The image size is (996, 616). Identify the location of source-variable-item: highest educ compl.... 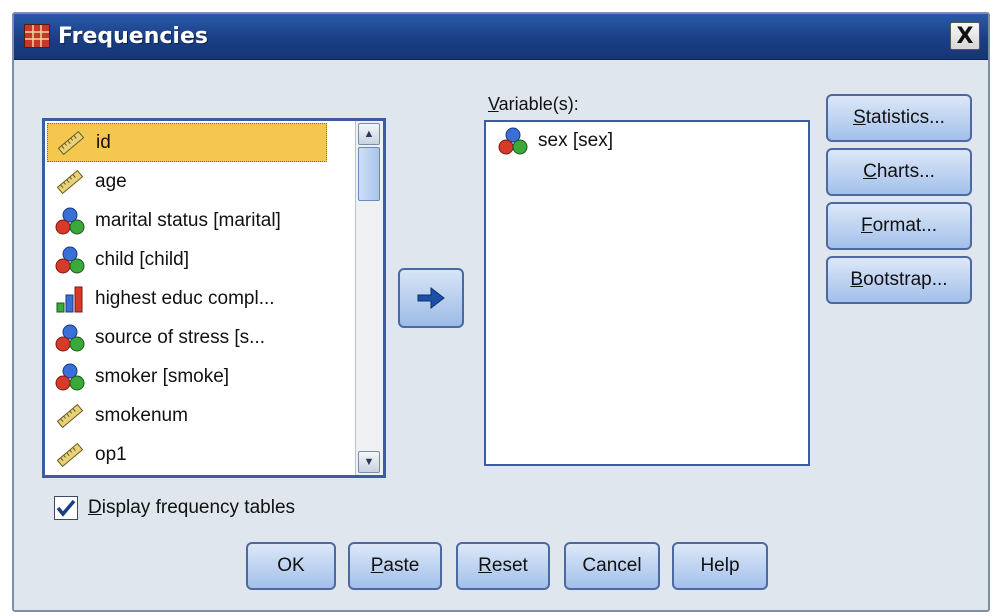
(187, 298).